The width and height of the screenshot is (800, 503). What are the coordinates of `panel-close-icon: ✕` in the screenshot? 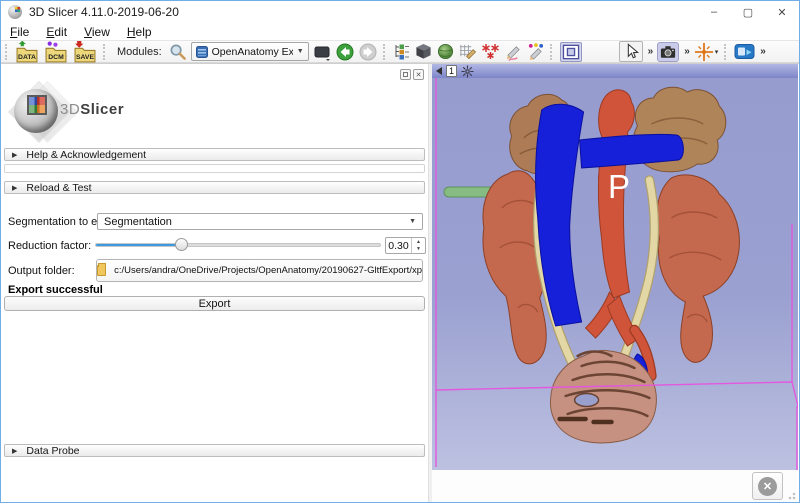 It's located at (418, 74).